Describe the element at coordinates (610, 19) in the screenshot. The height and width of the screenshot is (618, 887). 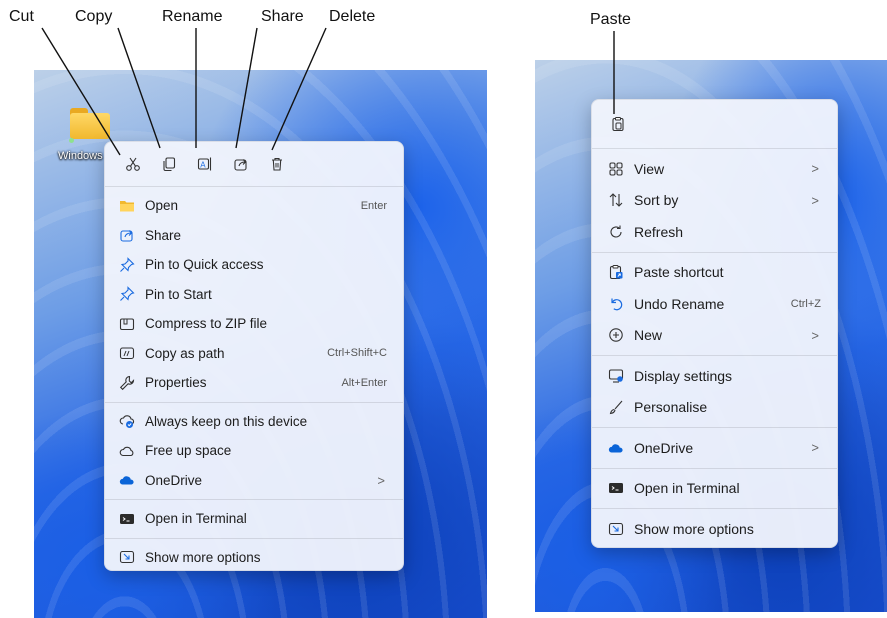
I see `callout-paste: Paste` at that location.